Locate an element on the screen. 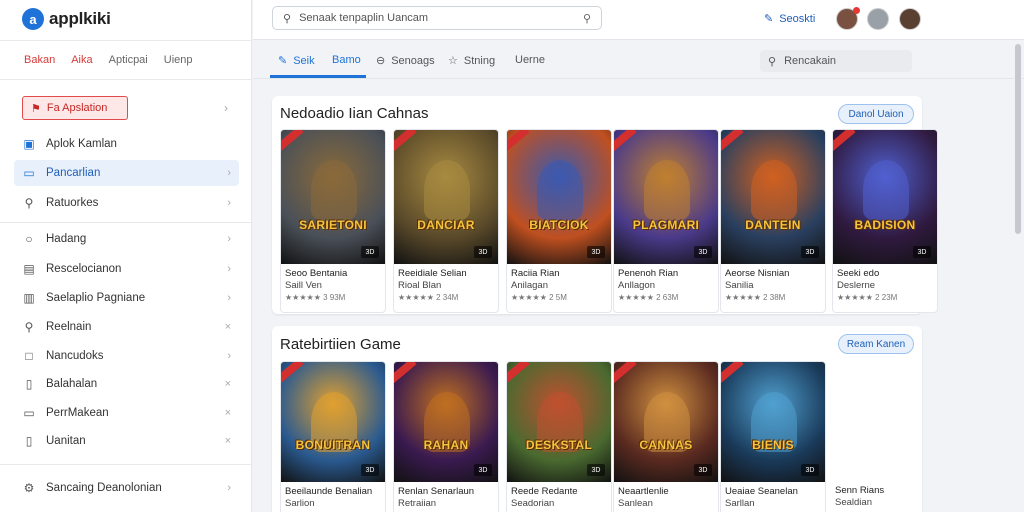 This screenshot has width=1024, height=512. sidebar-tabs: Bakan Aika Apticpai Uienp is located at coordinates (125, 60).